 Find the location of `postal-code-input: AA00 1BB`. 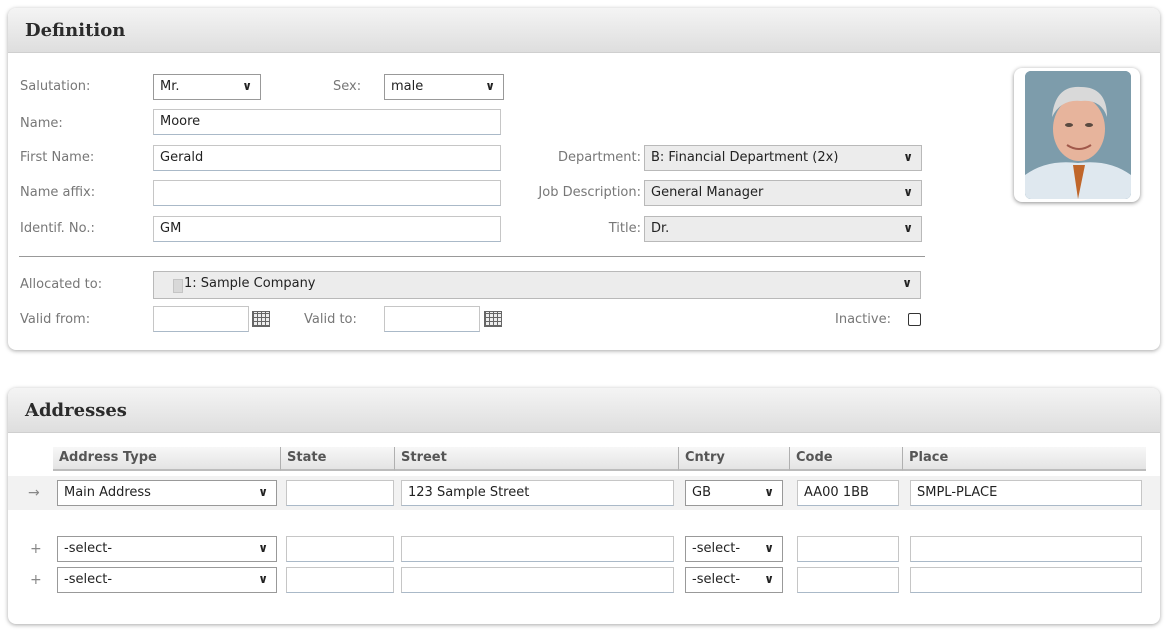

postal-code-input: AA00 1BB is located at coordinates (848, 493).